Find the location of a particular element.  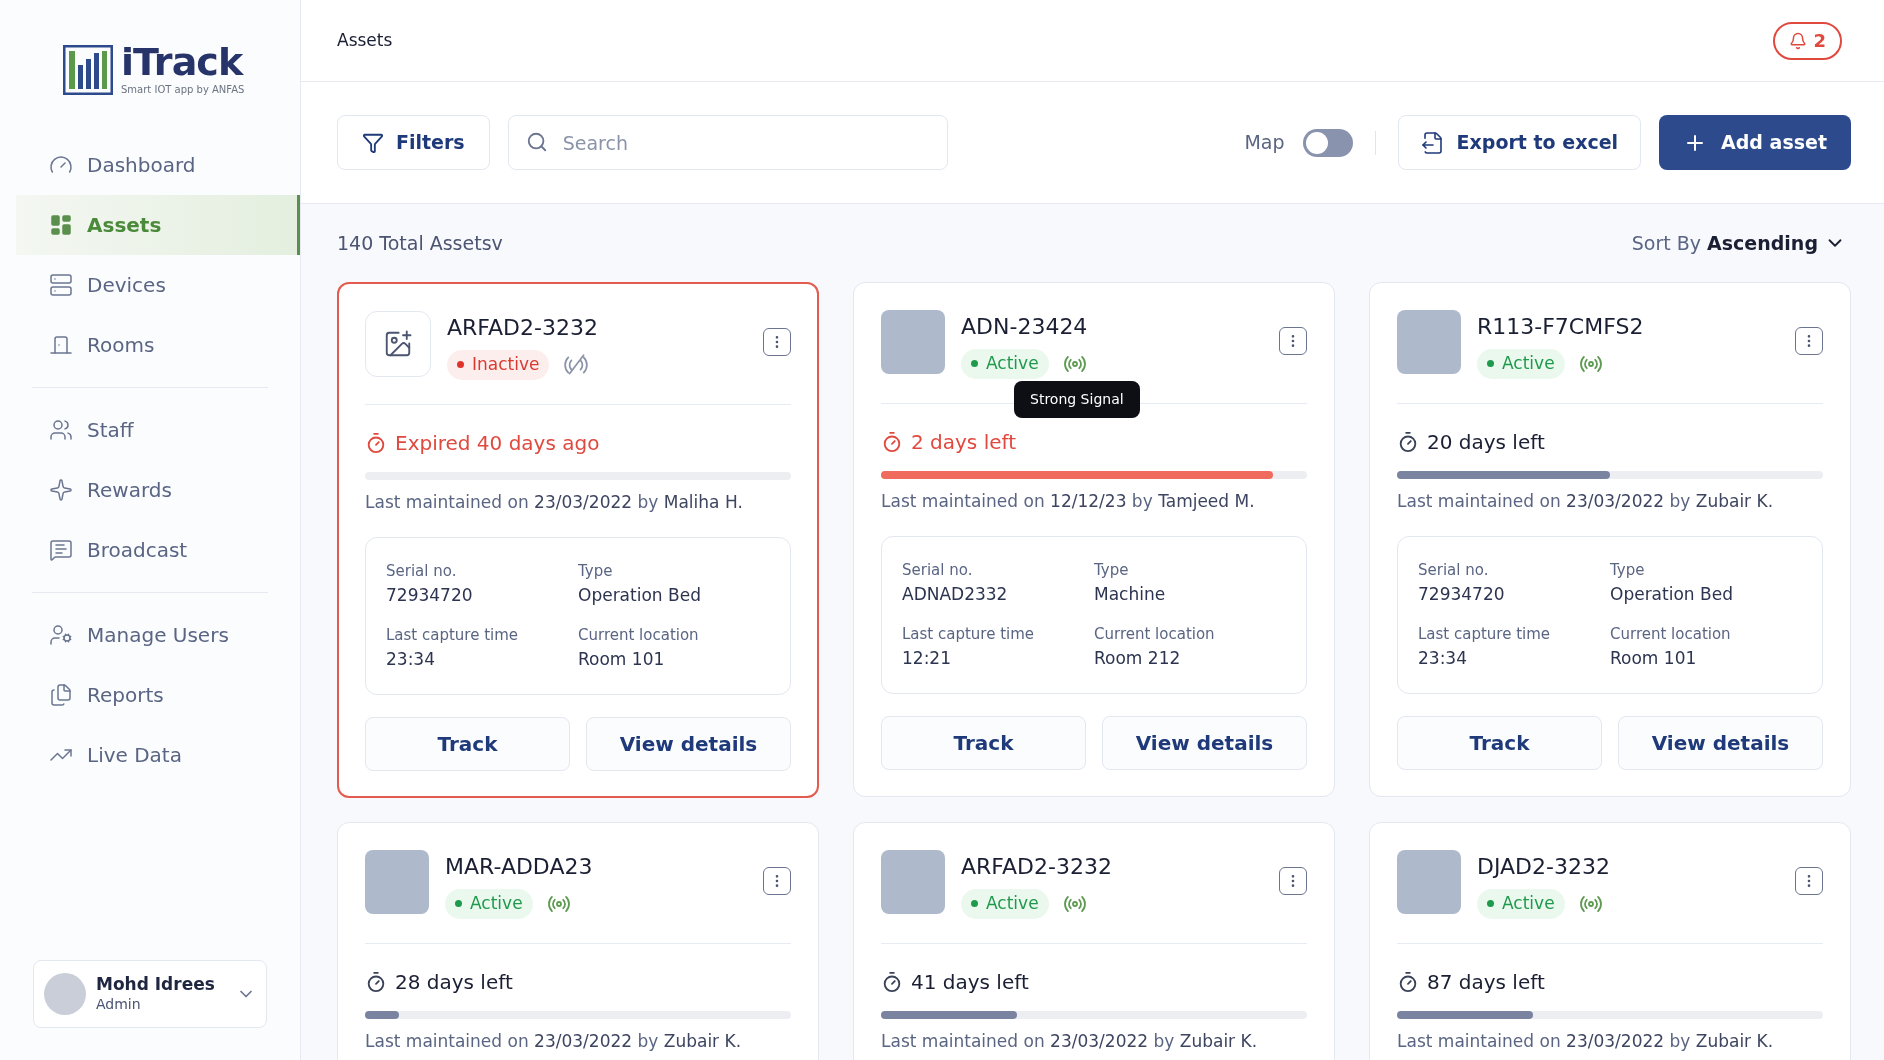

sidebar-item: Rewards is located at coordinates (158, 490).